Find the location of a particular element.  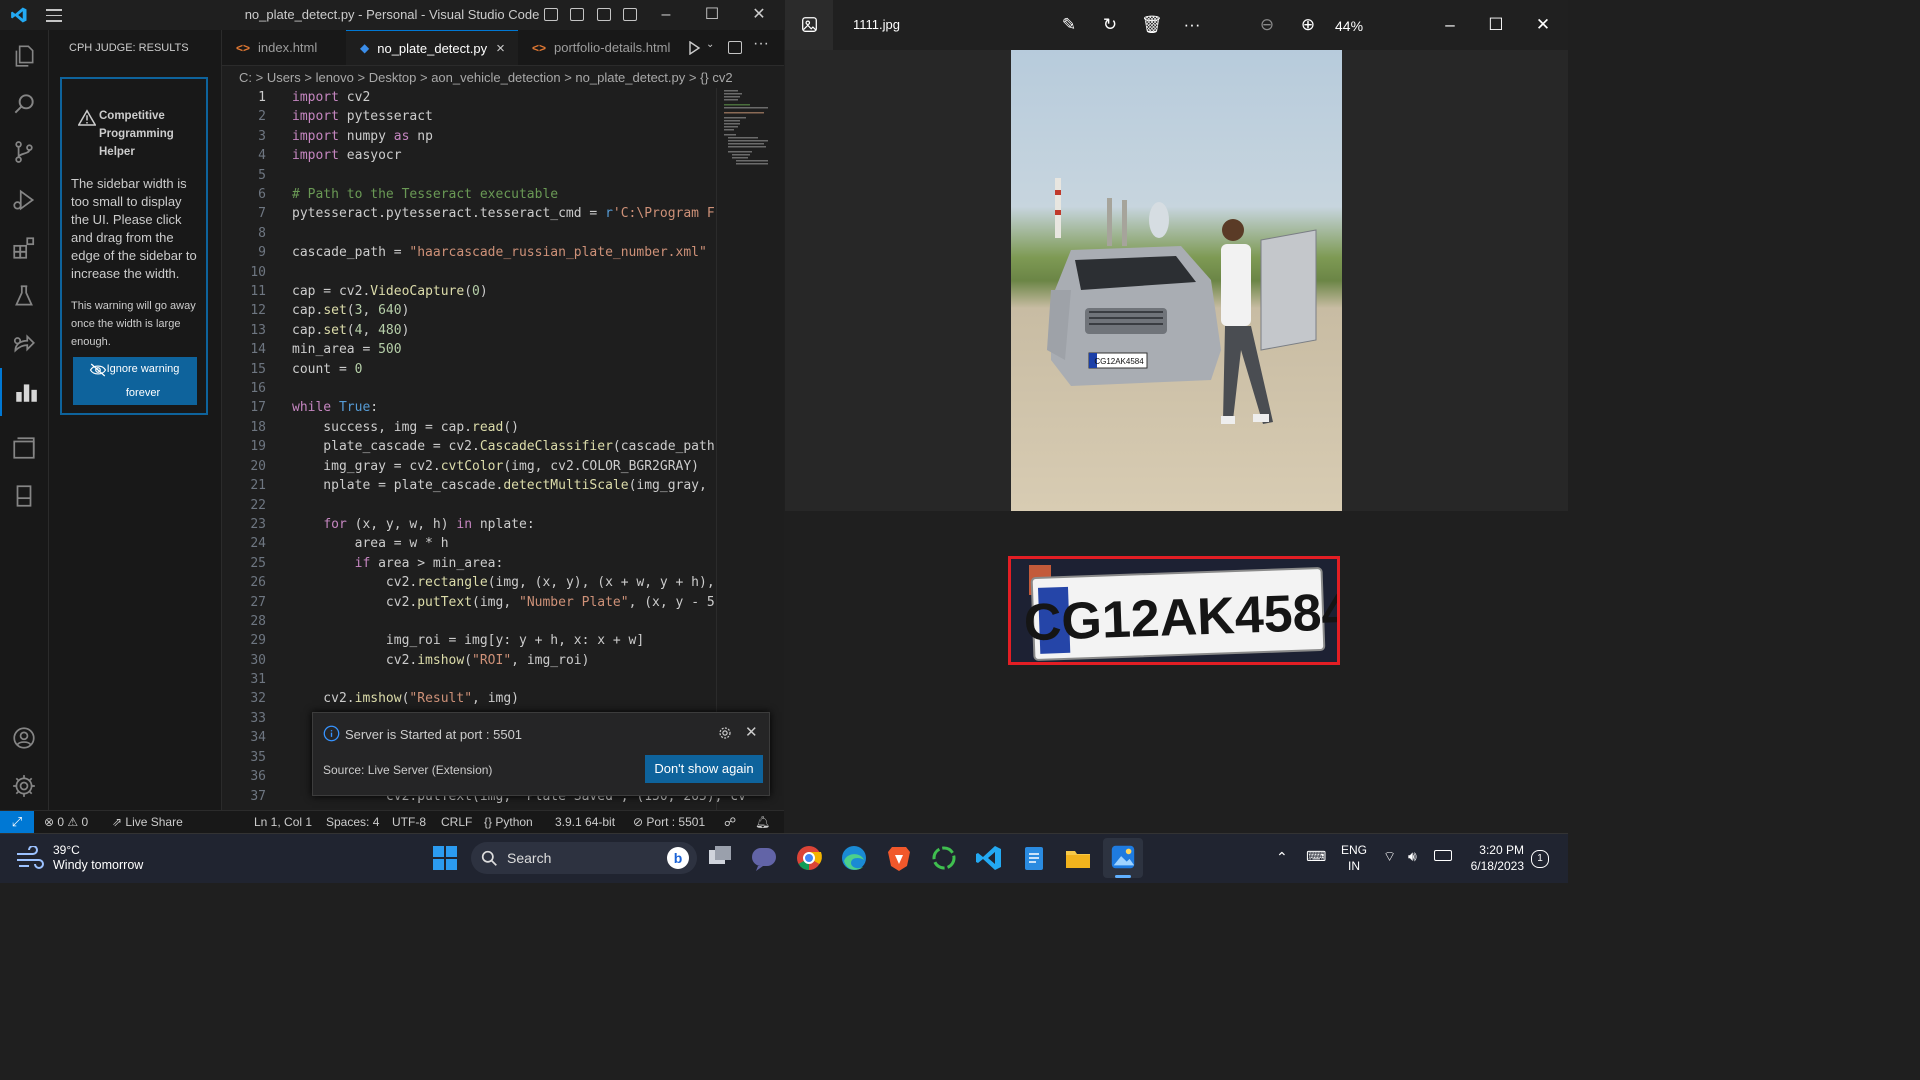

line-number: 26 is located at coordinates (258, 582).